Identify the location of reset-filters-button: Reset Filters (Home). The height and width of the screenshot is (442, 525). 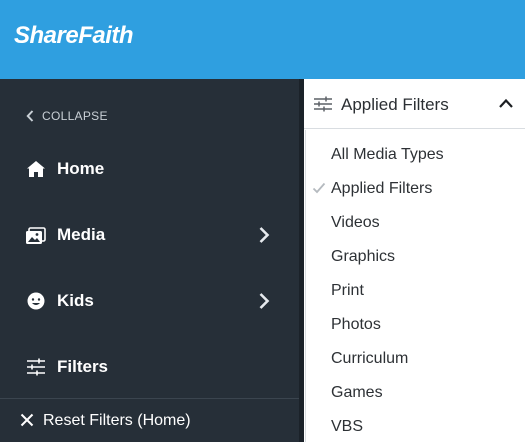
(149, 420).